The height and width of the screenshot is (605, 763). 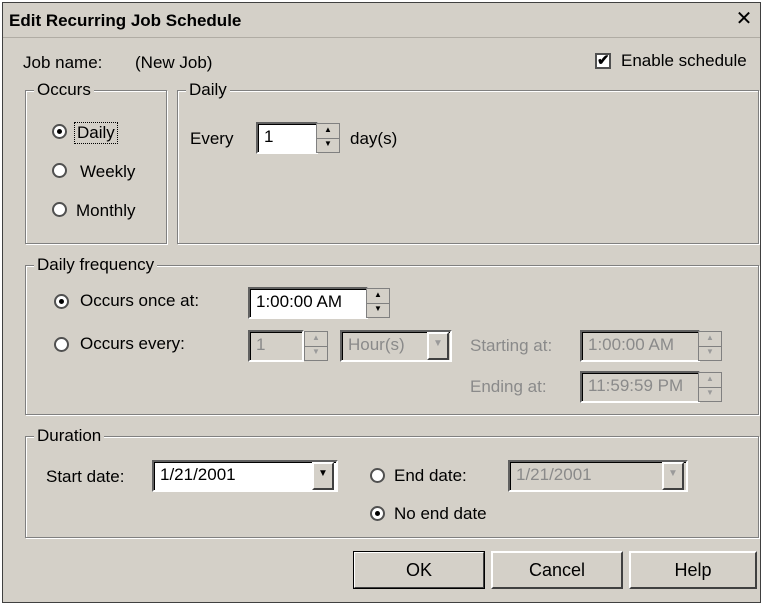 I want to click on ending-at-time-spinner: ▲ ▼, so click(x=710, y=387).